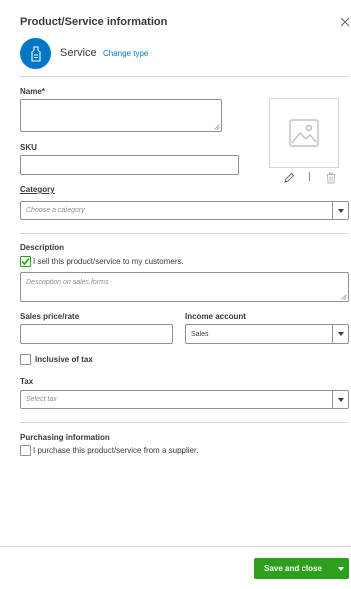 The width and height of the screenshot is (351, 589). Describe the element at coordinates (28, 147) in the screenshot. I see `sku-label: SKU` at that location.